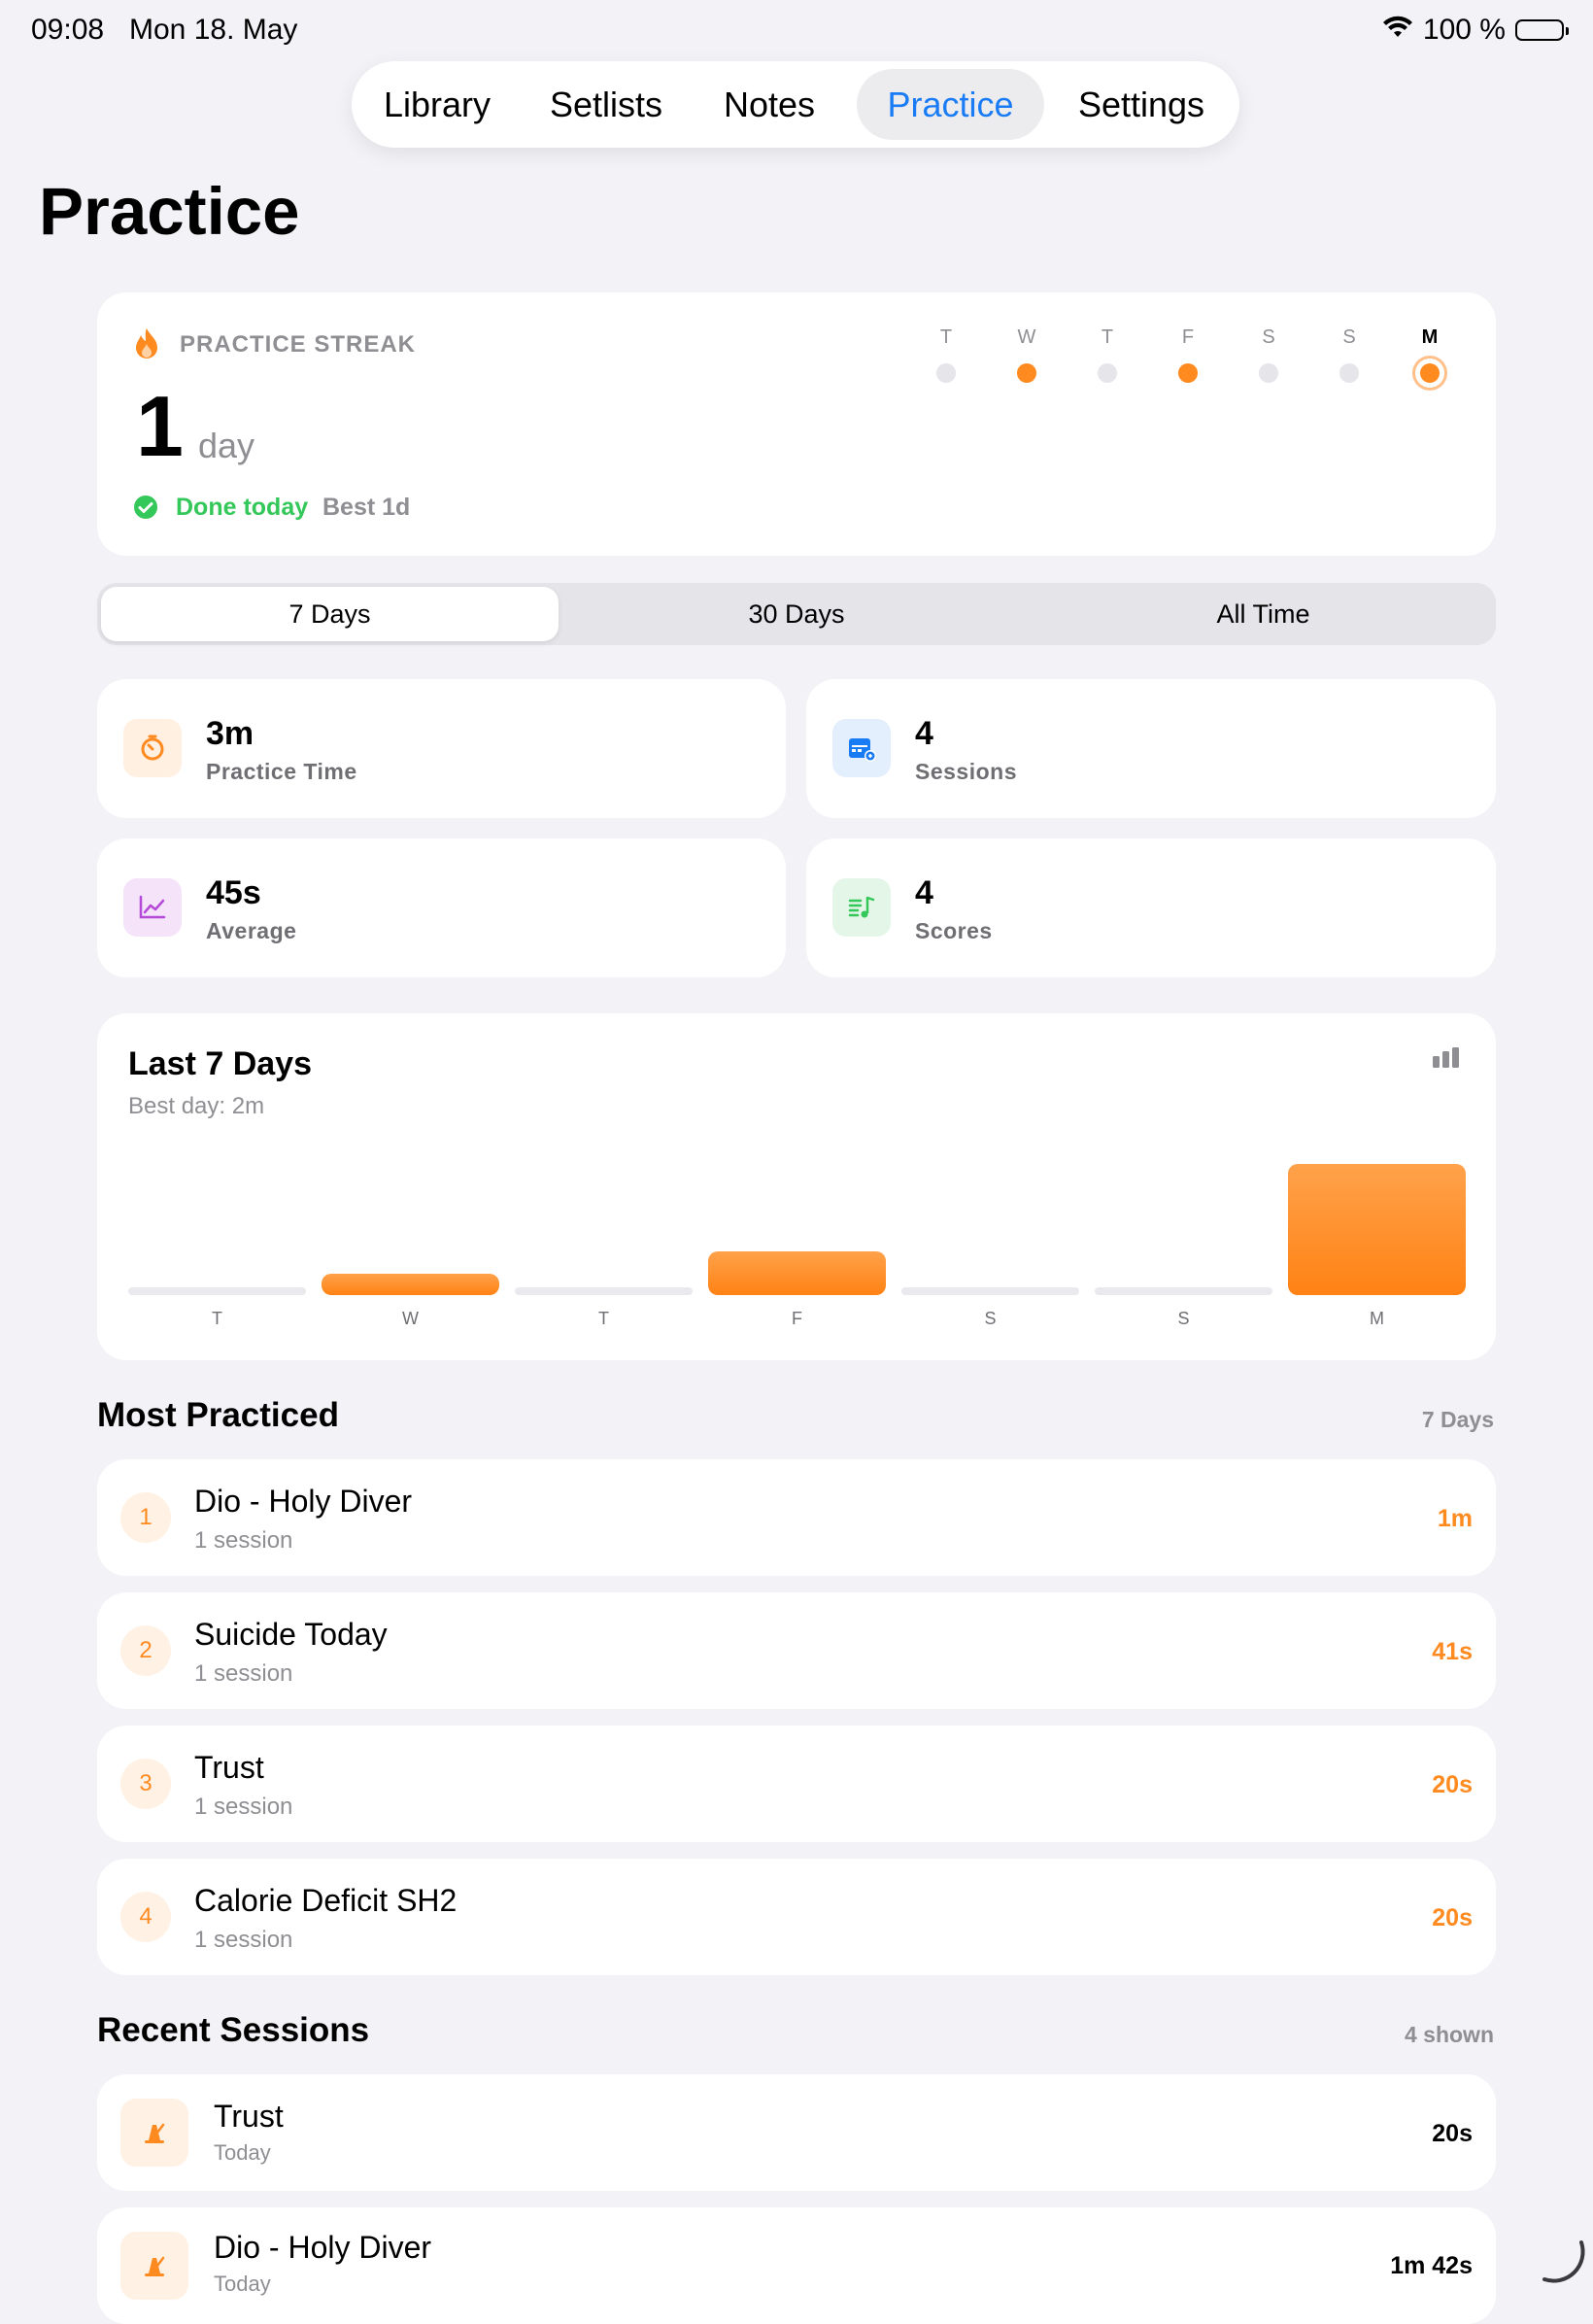 The height and width of the screenshot is (2324, 1593). What do you see at coordinates (152, 748) in the screenshot?
I see `timer-icon` at bounding box center [152, 748].